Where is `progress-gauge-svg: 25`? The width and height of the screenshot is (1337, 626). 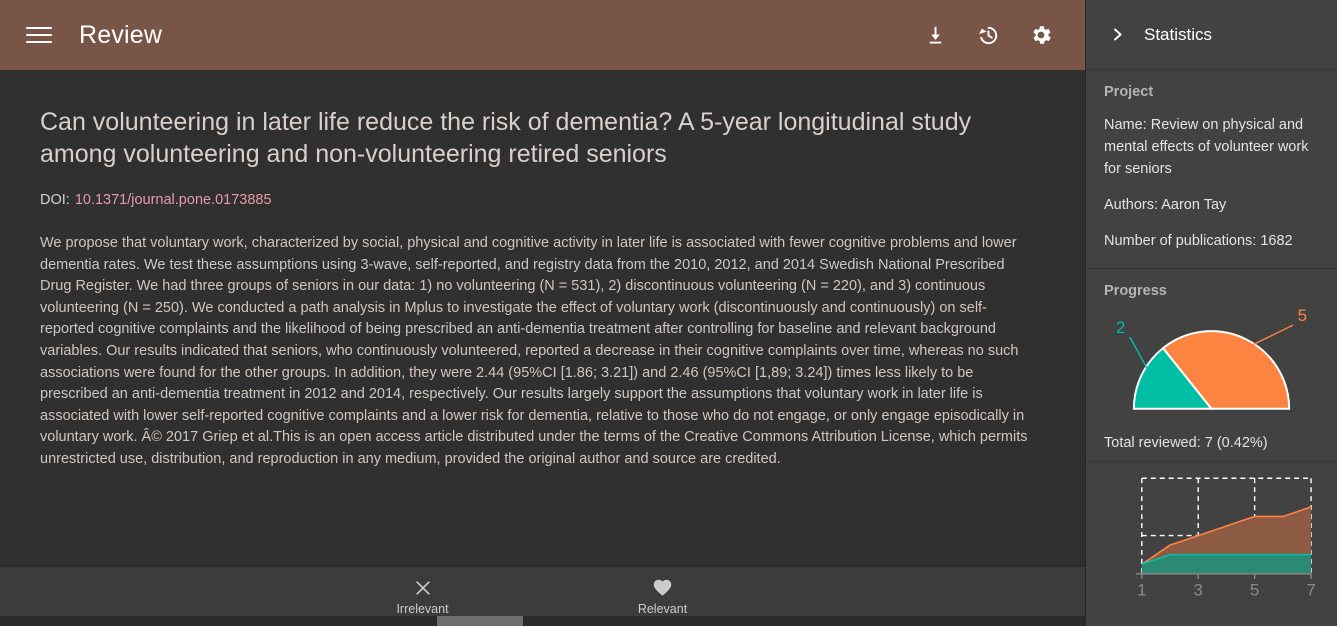 progress-gauge-svg: 25 is located at coordinates (1211, 358).